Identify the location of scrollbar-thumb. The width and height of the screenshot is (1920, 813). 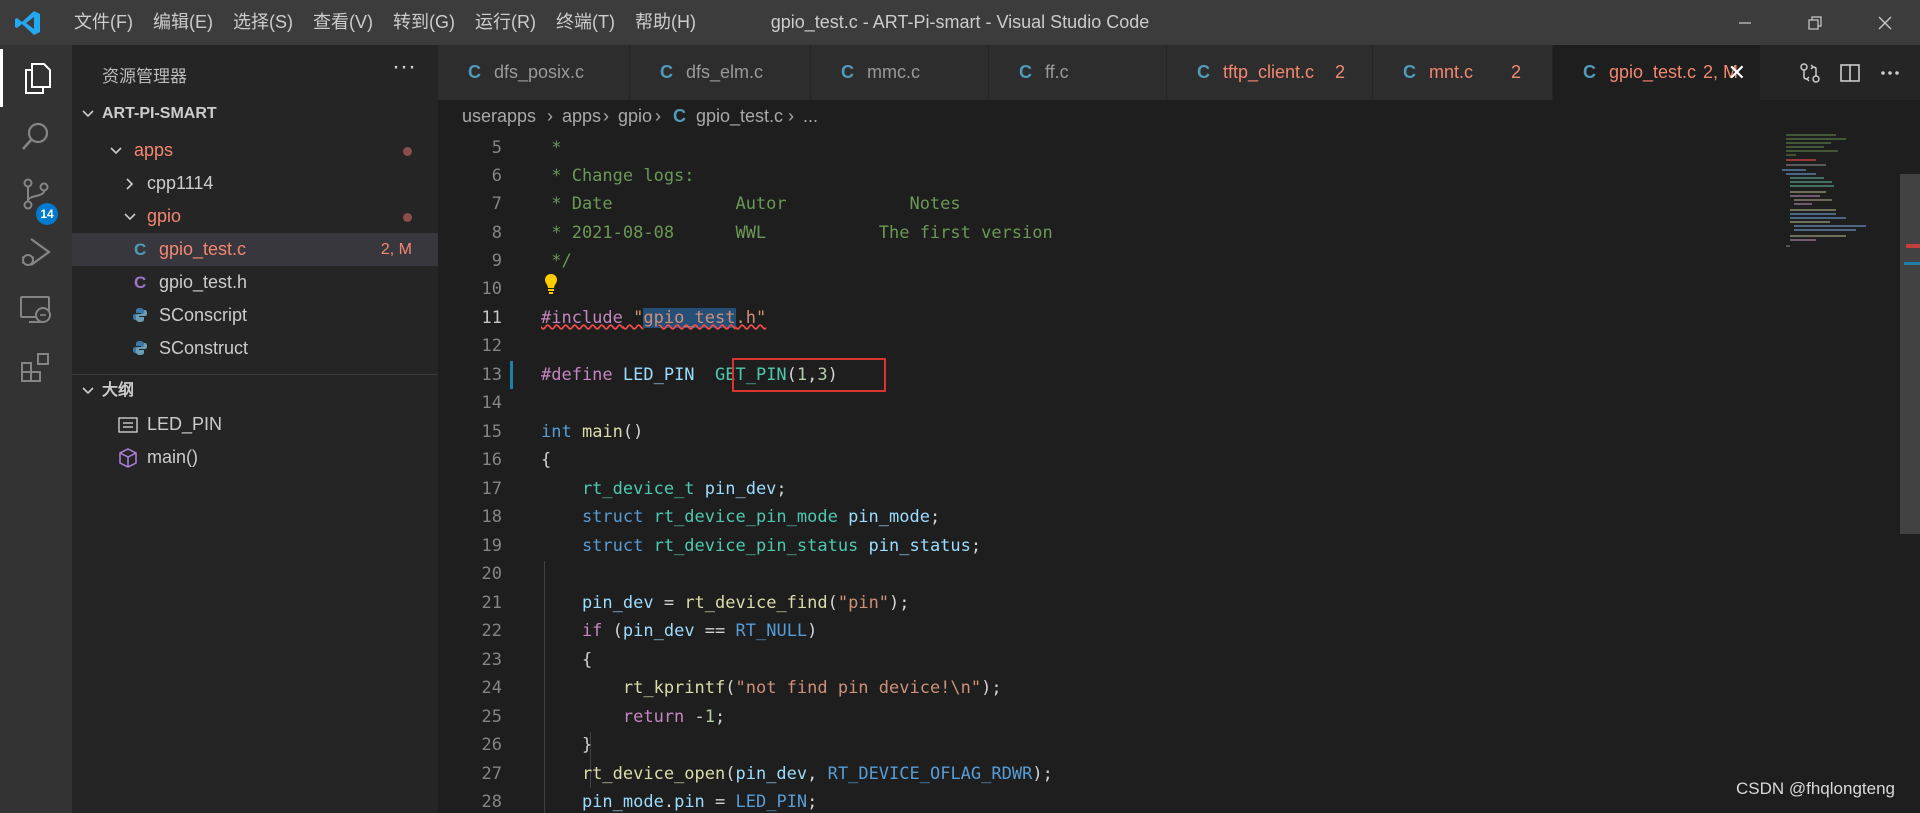
(1910, 354).